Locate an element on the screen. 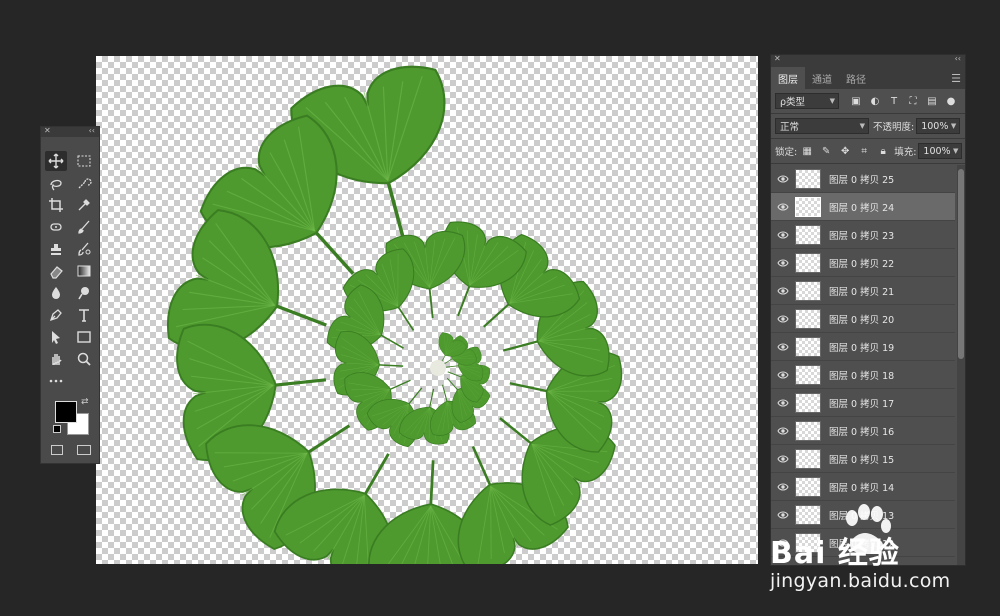 Image resolution: width=1000 pixels, height=616 pixels. pen-icon is located at coordinates (56, 315).